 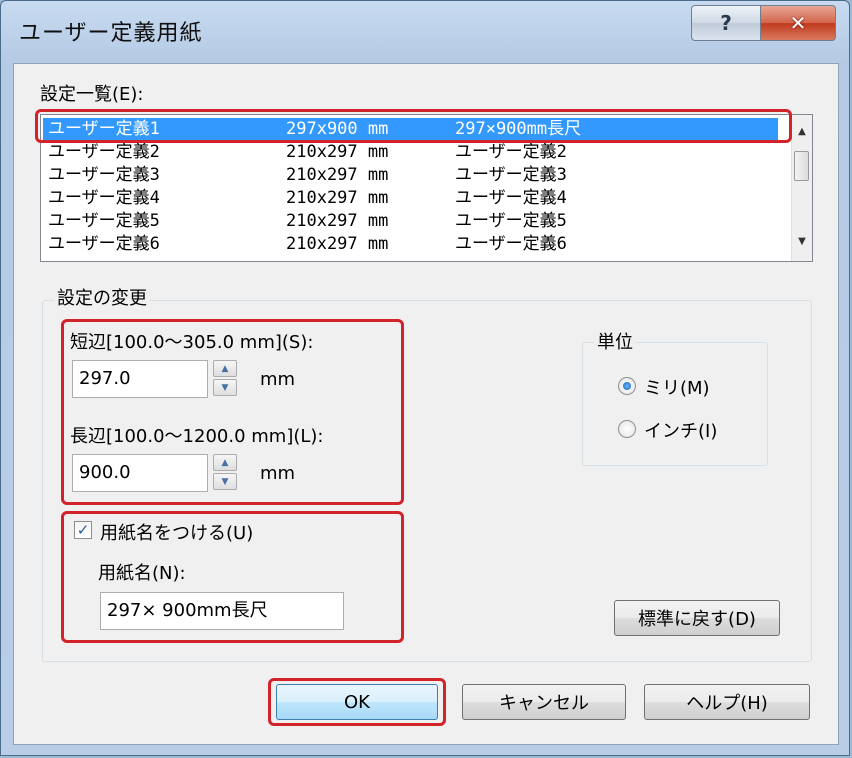 I want to click on radio-mm, so click(x=627, y=386).